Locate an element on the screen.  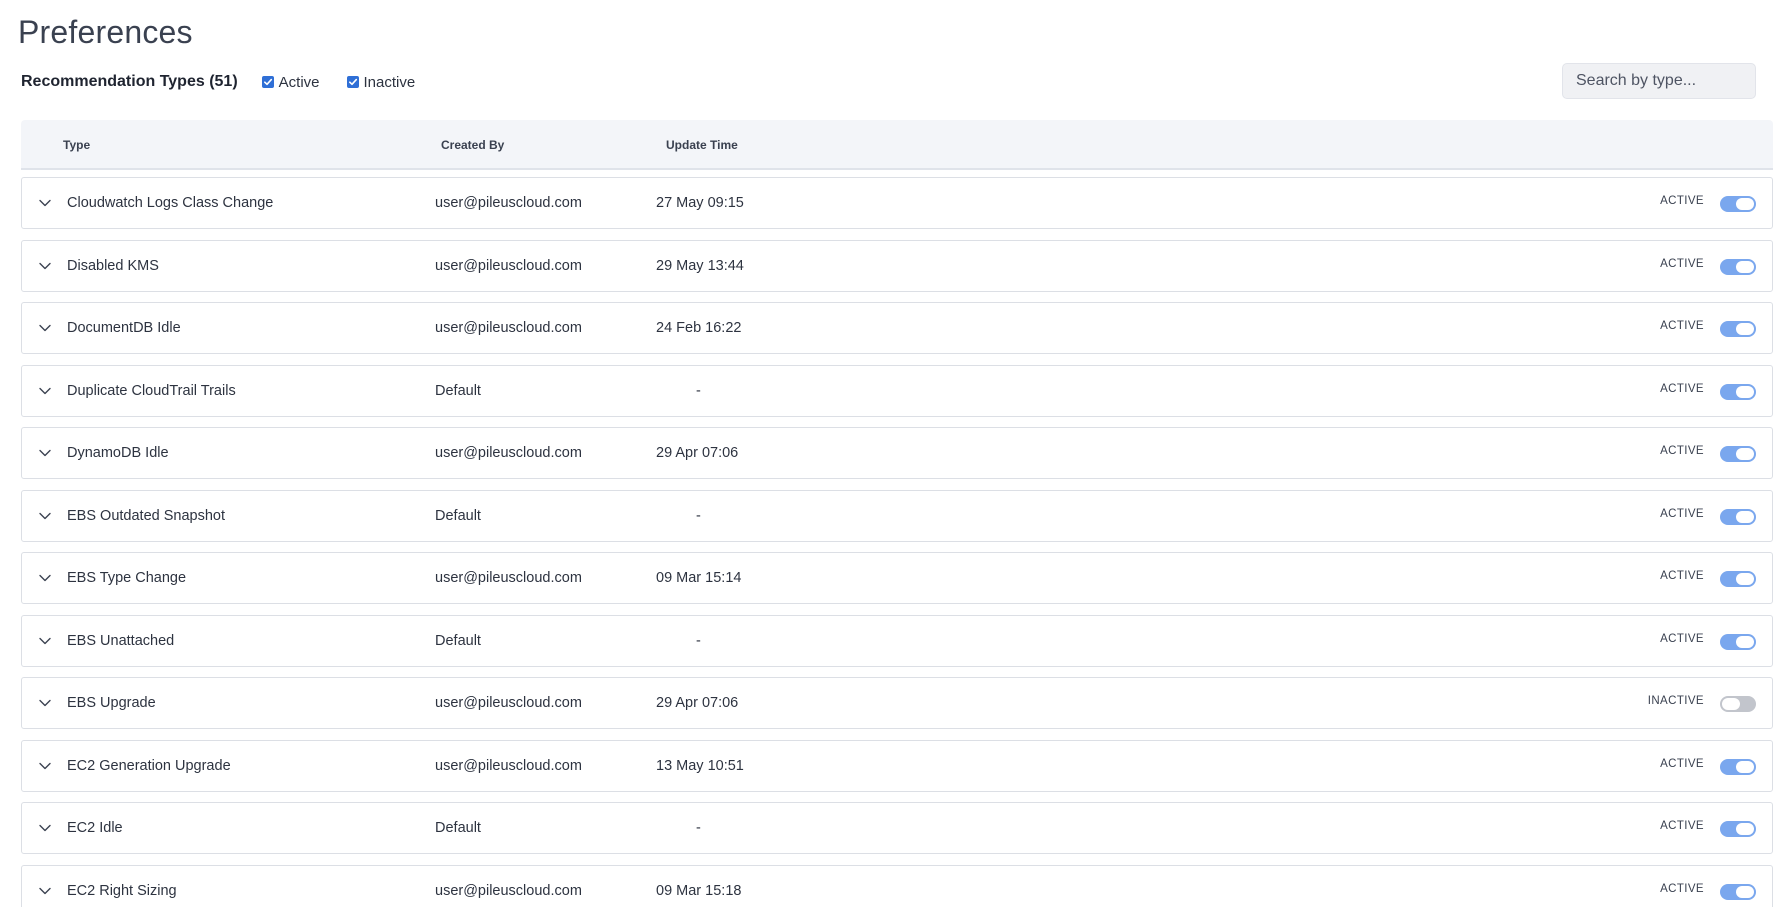
row-type: DocumentDB Idle is located at coordinates (124, 328).